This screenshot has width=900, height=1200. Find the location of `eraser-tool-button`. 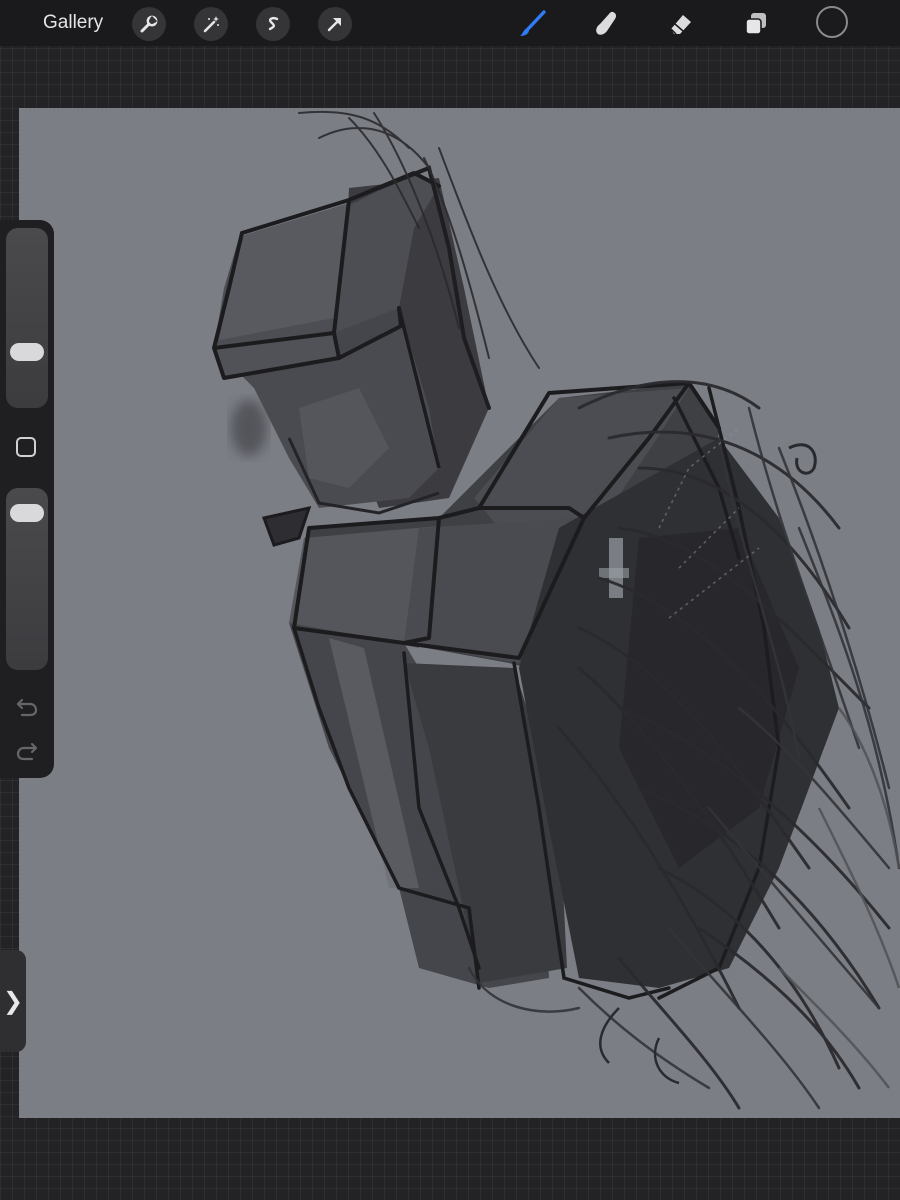

eraser-tool-button is located at coordinates (680, 24).